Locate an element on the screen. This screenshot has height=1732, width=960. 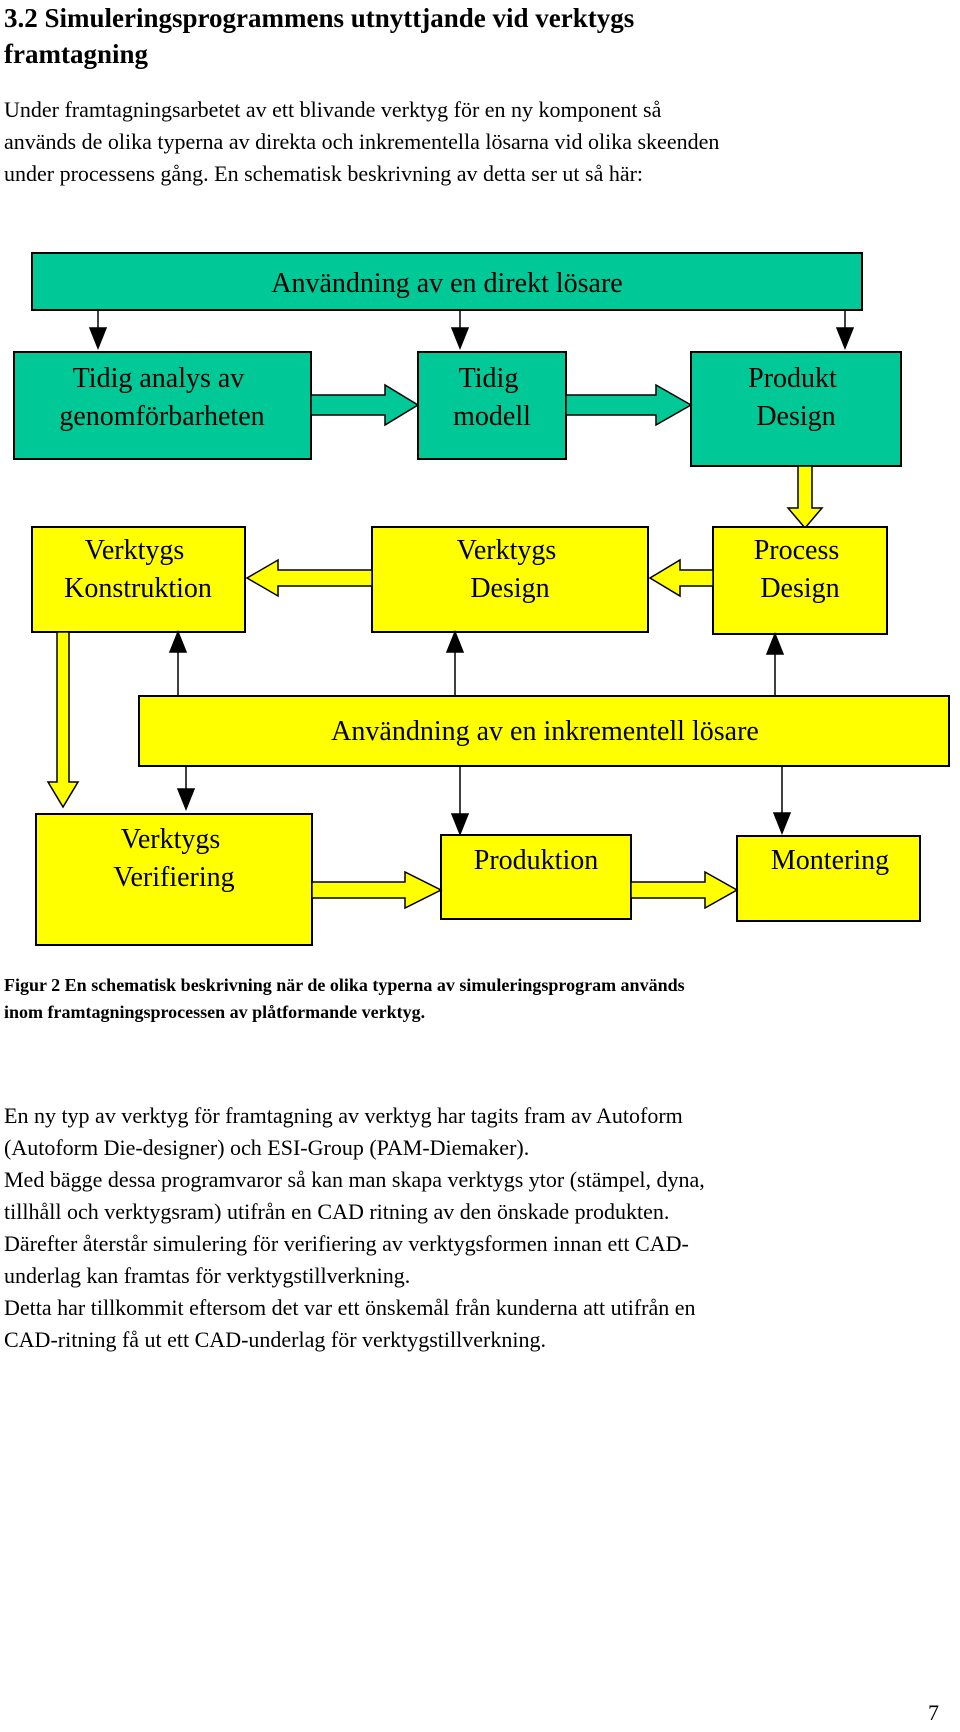
box-line: Produkt is located at coordinates (792, 378).